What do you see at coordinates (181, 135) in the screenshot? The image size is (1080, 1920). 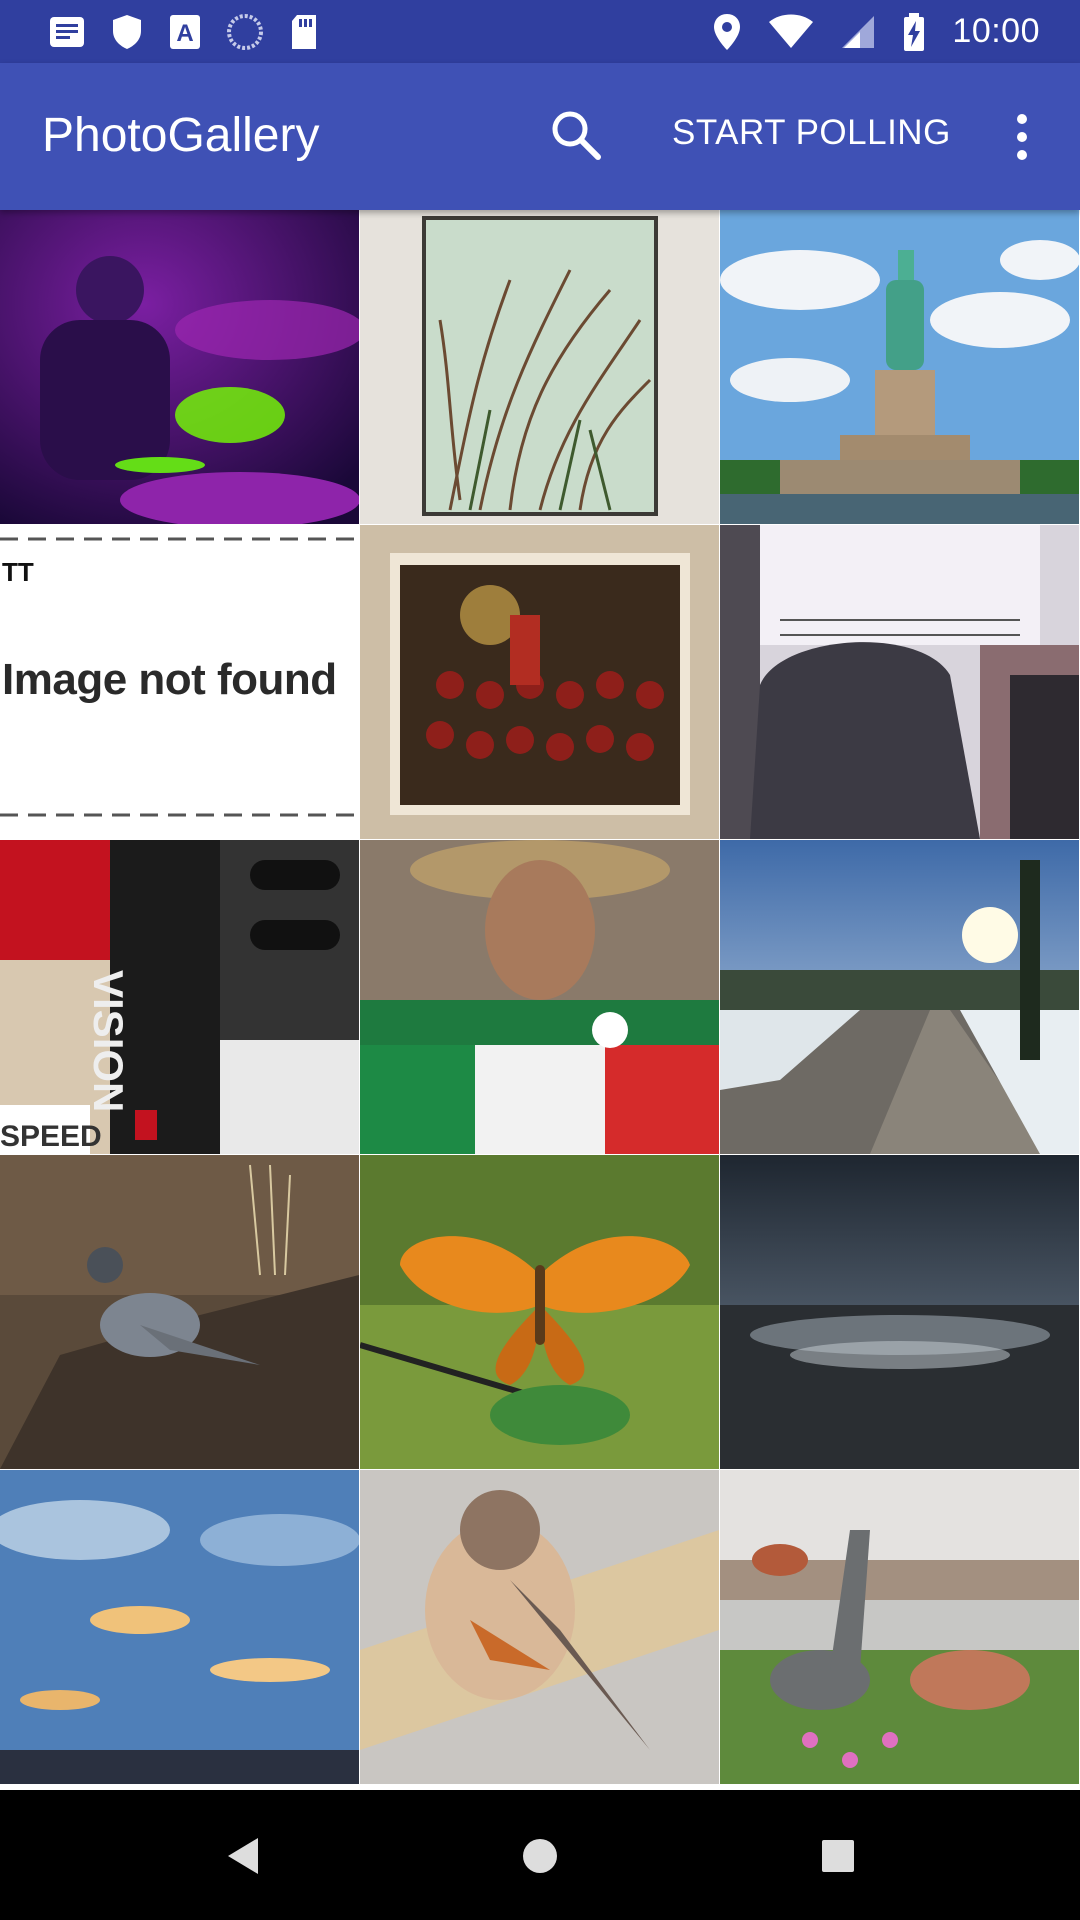 I see `app-title: PhotoGallery` at bounding box center [181, 135].